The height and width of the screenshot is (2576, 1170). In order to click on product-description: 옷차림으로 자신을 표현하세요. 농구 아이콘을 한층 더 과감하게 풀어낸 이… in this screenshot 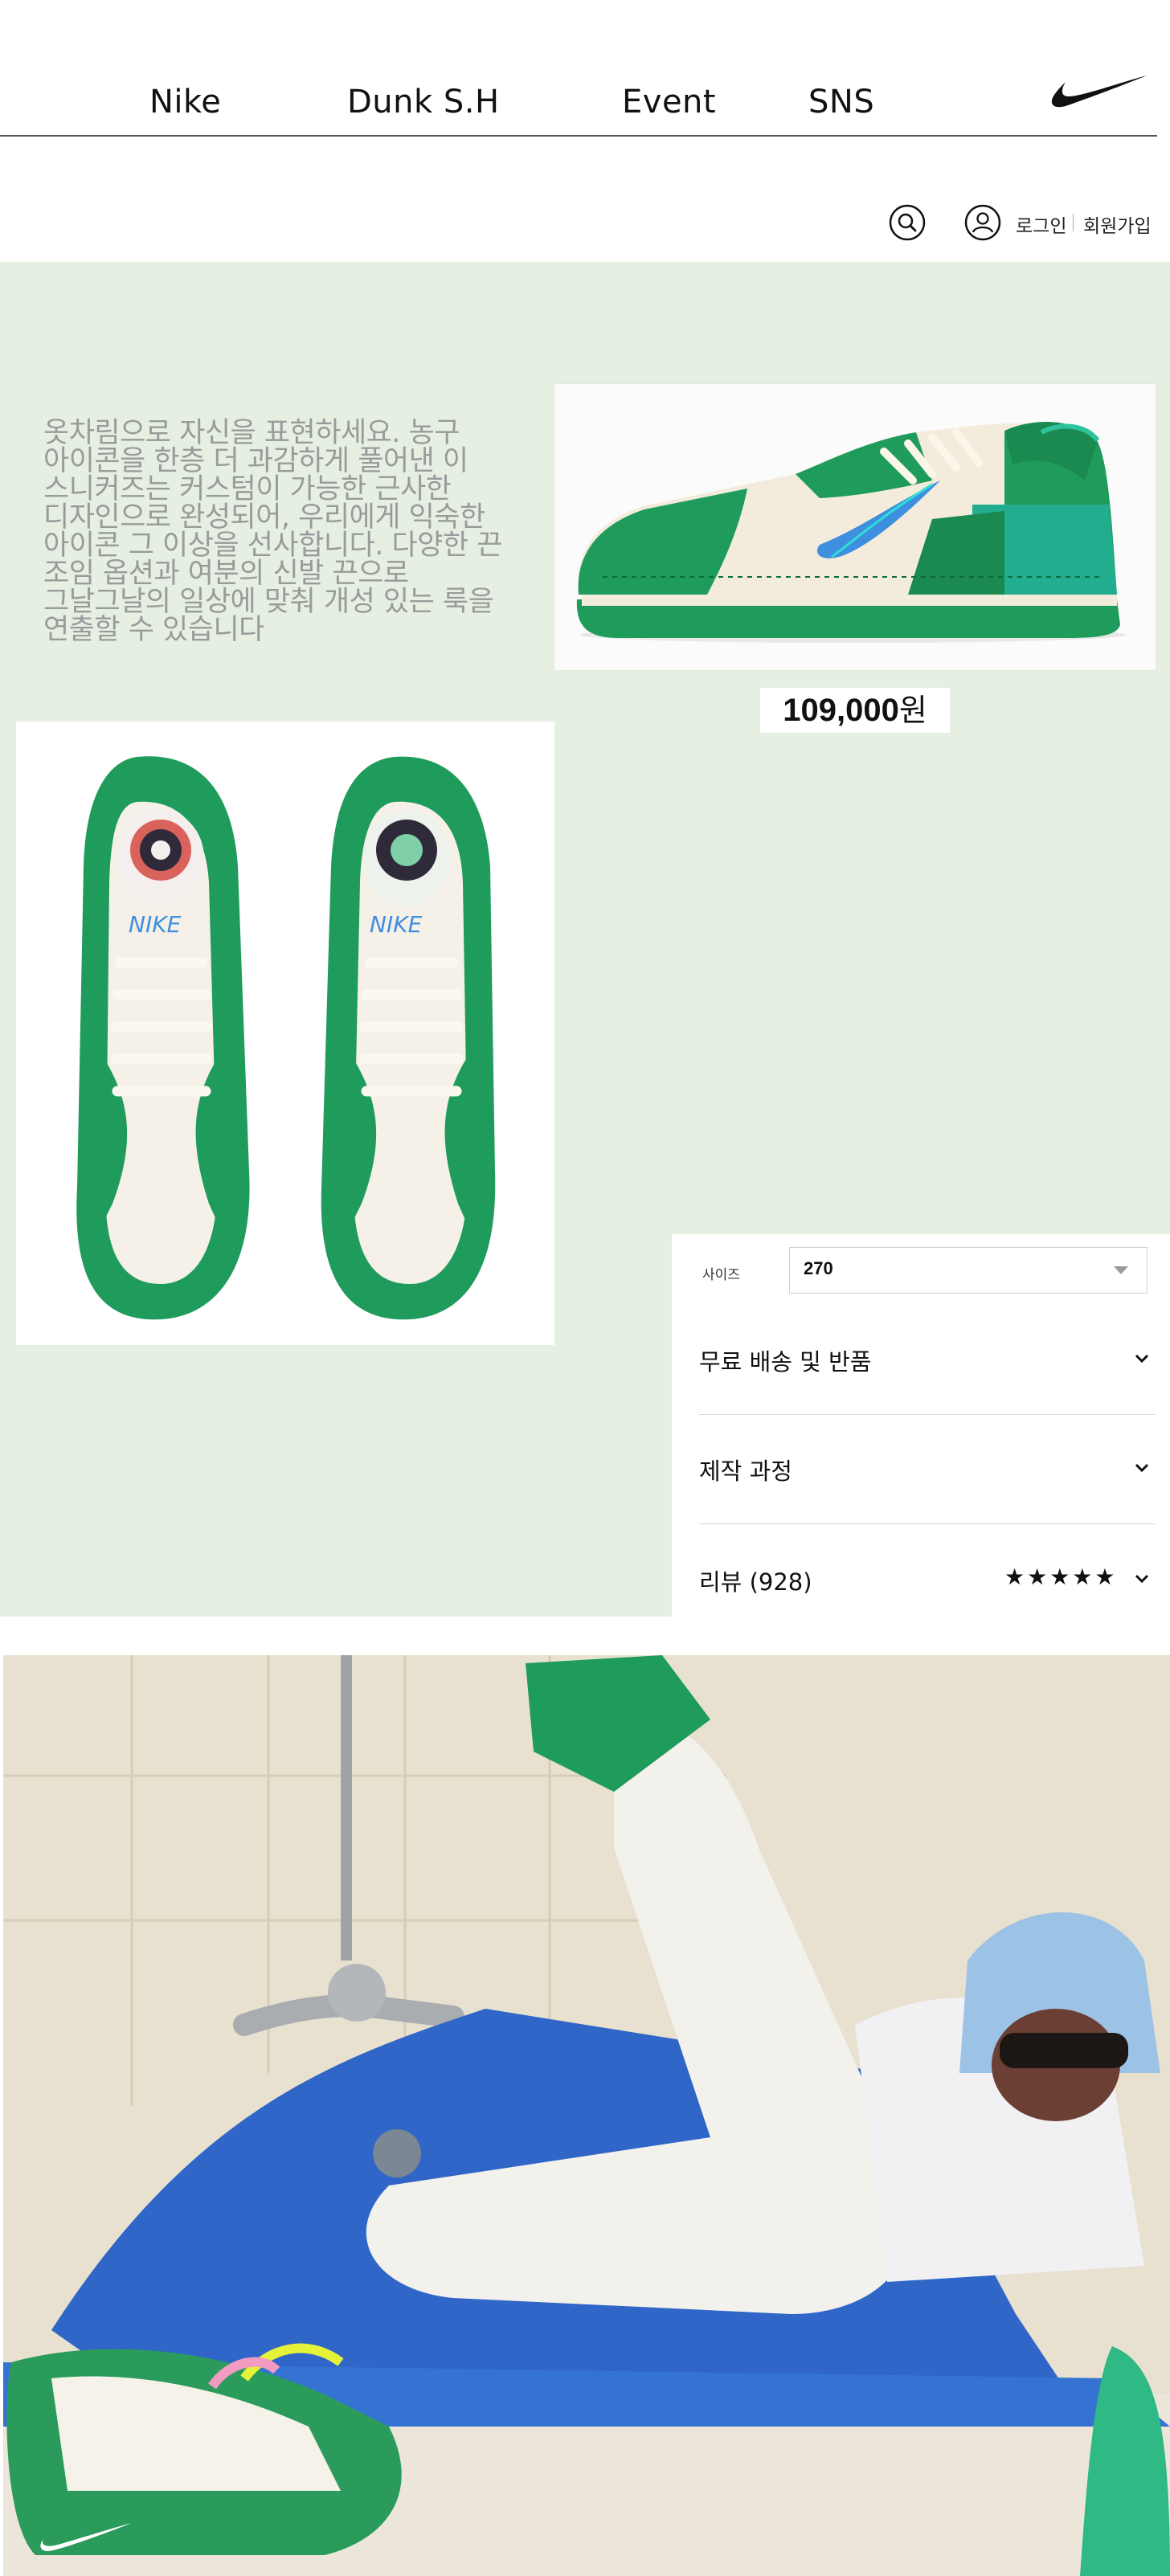, I will do `click(273, 531)`.